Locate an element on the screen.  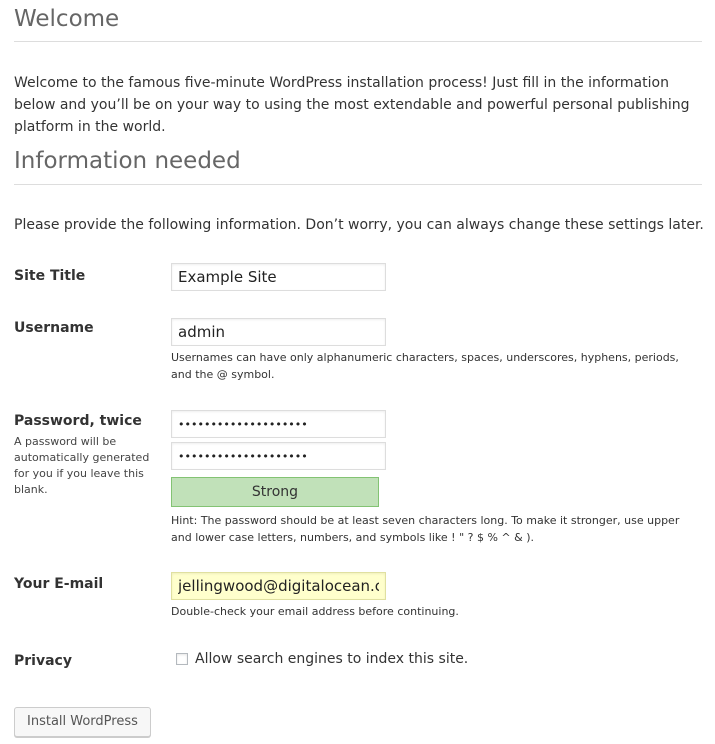
privacy-label: Privacy is located at coordinates (43, 661).